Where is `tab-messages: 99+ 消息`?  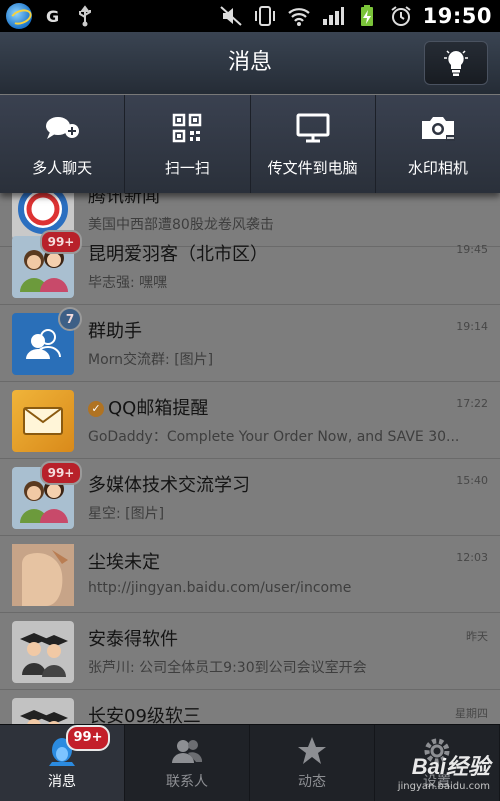
tab-messages: 99+ 消息 is located at coordinates (62, 763).